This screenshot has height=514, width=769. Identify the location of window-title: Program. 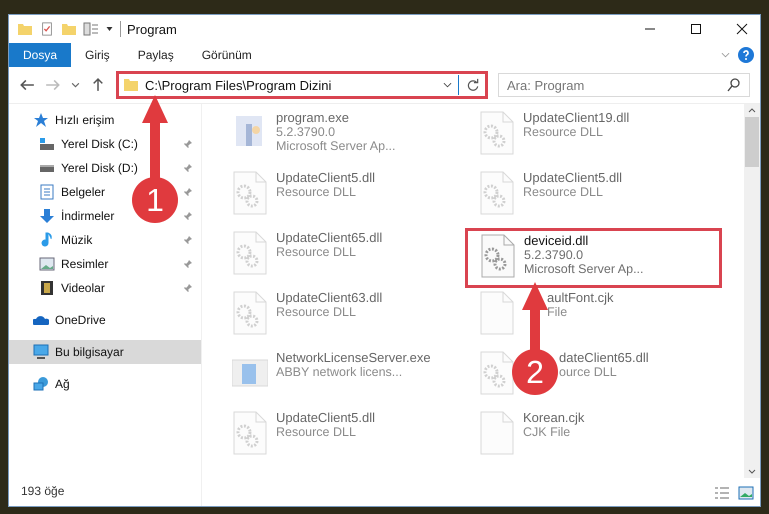
(152, 29).